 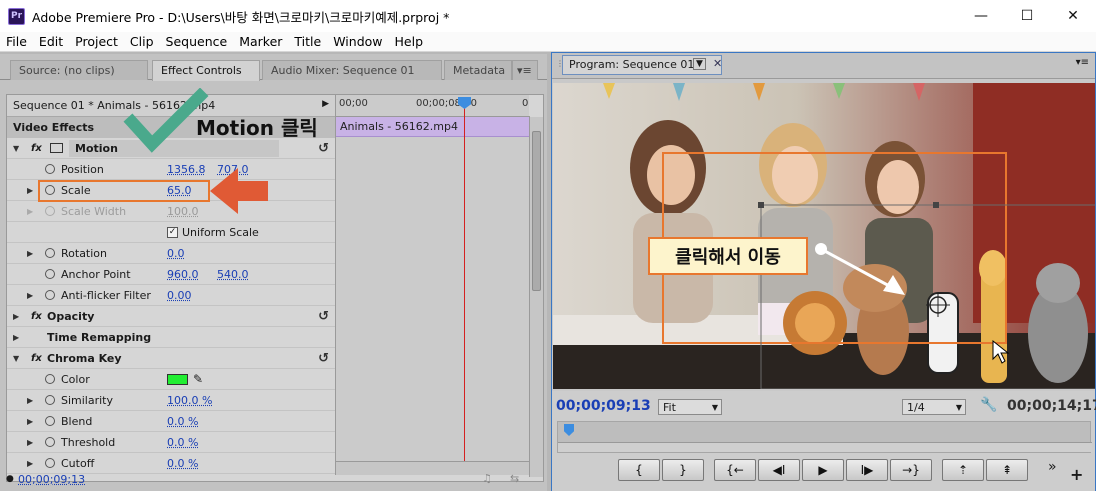 What do you see at coordinates (206, 70) in the screenshot?
I see `tab-effect-controls: Effect Controls` at bounding box center [206, 70].